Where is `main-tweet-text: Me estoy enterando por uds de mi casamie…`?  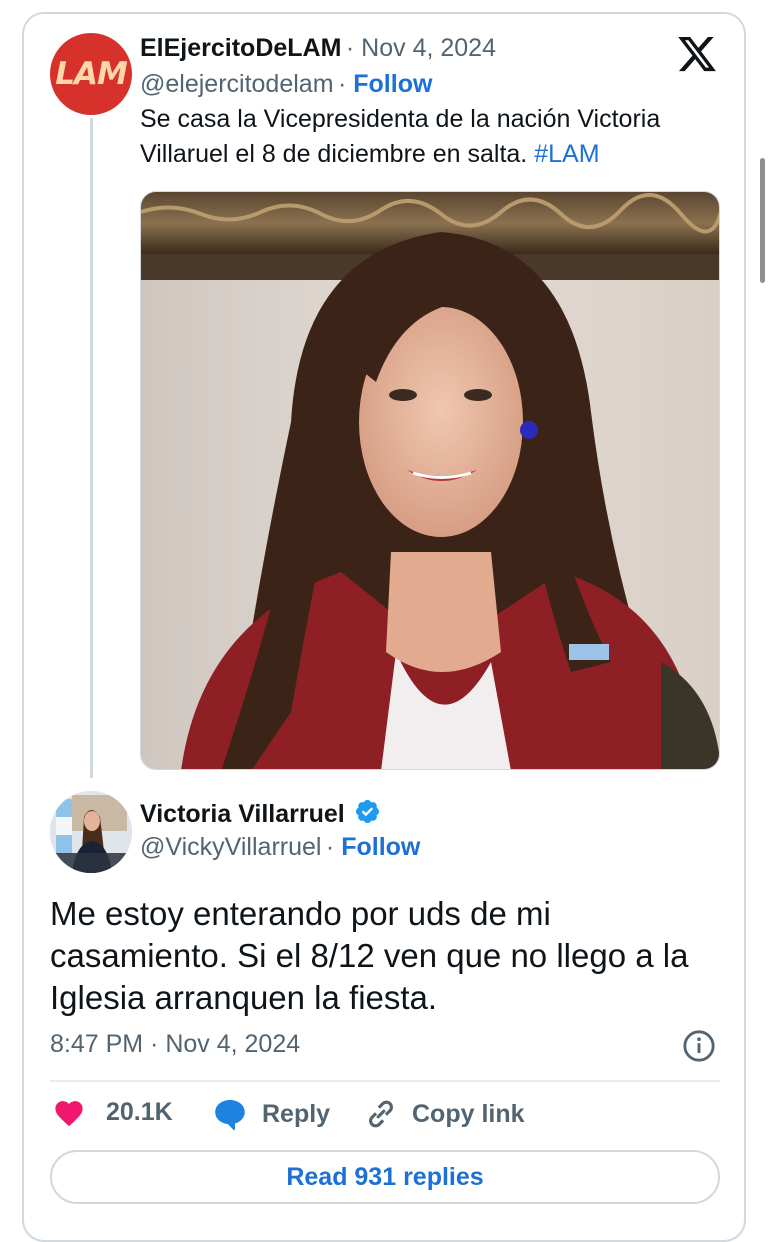
main-tweet-text: Me estoy enterando por uds de mi casamie… is located at coordinates (369, 955).